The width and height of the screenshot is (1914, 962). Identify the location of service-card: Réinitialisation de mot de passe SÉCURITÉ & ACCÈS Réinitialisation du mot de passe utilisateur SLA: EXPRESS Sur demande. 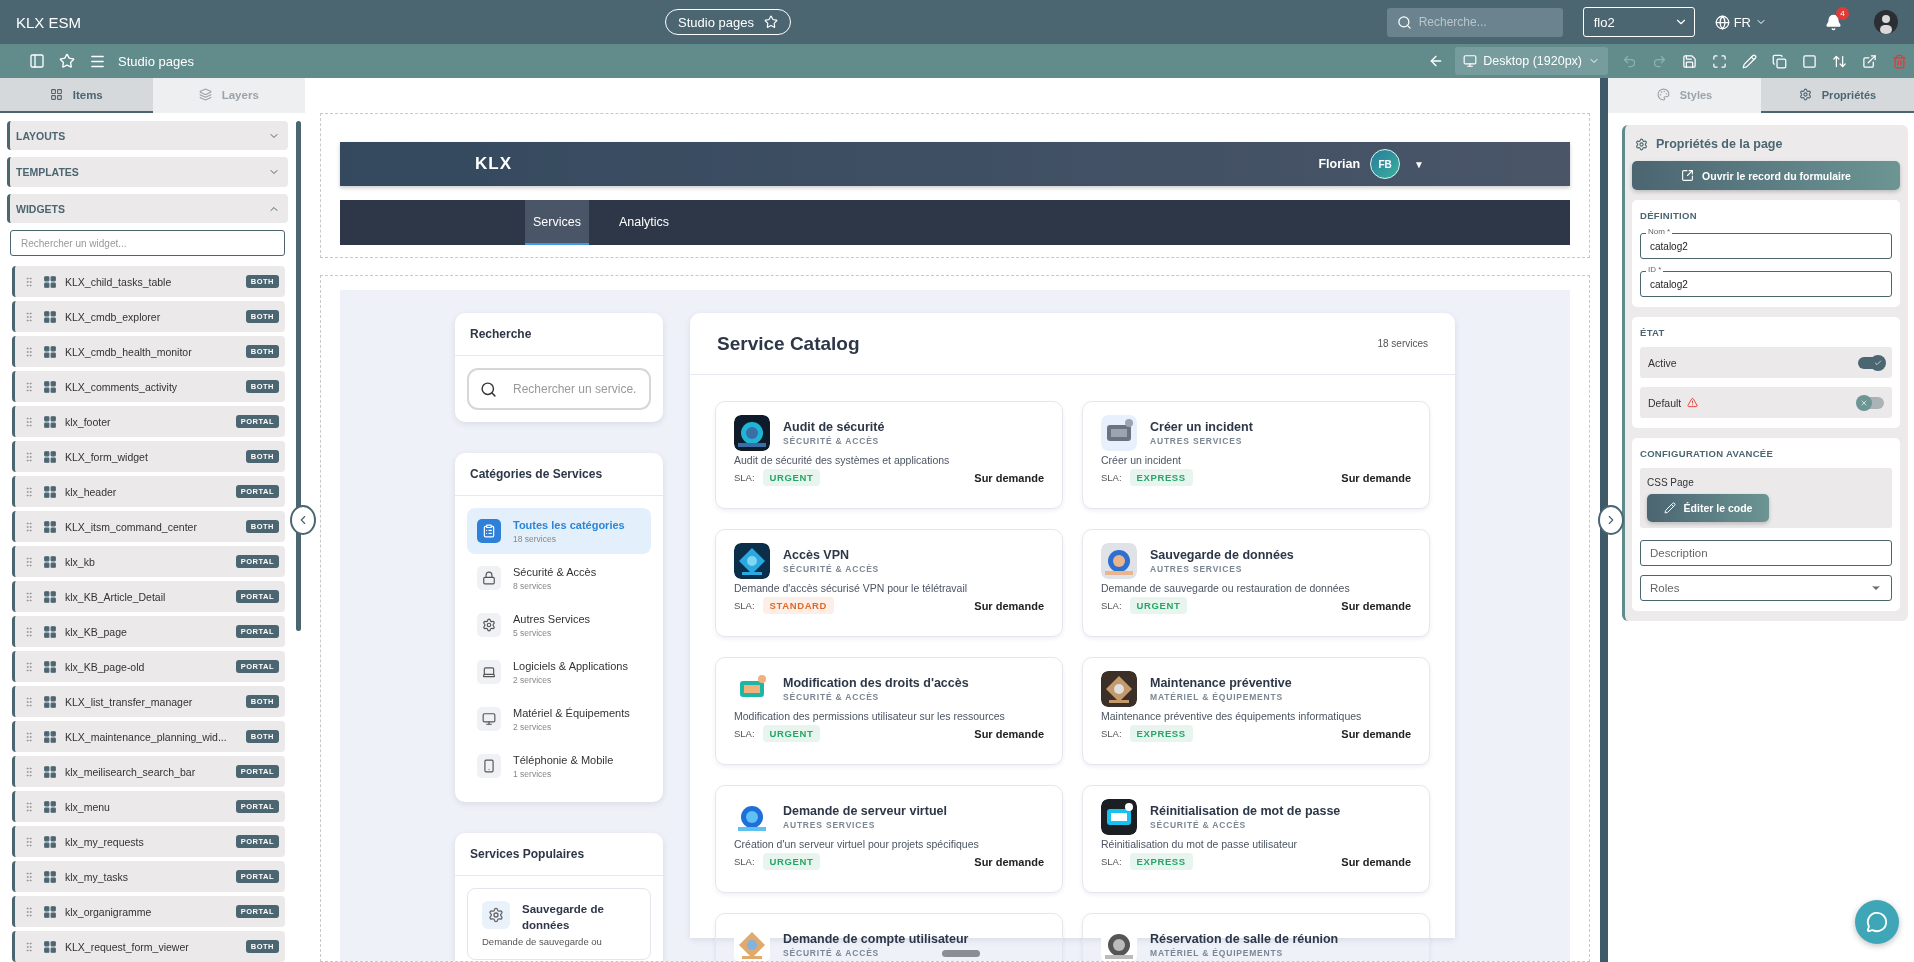
(1256, 839).